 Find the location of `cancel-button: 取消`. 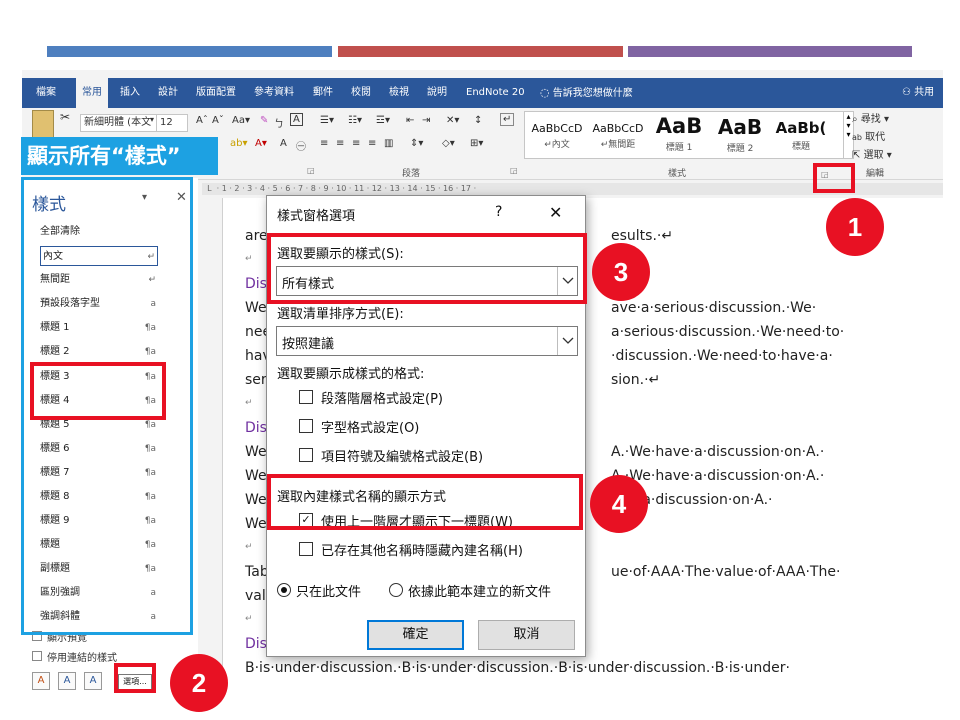

cancel-button: 取消 is located at coordinates (526, 635).